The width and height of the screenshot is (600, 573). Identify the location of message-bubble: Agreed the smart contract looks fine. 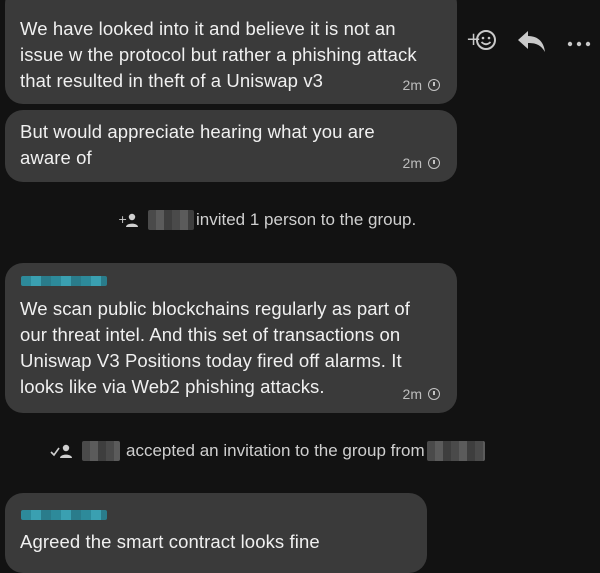
(216, 533).